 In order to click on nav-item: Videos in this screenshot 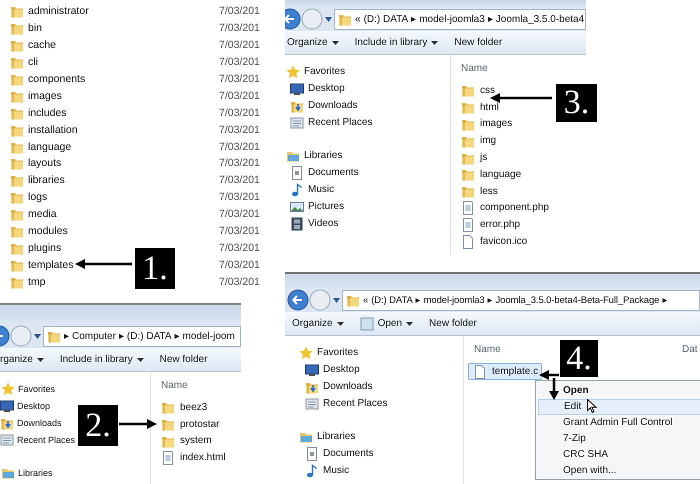, I will do `click(311, 223)`.